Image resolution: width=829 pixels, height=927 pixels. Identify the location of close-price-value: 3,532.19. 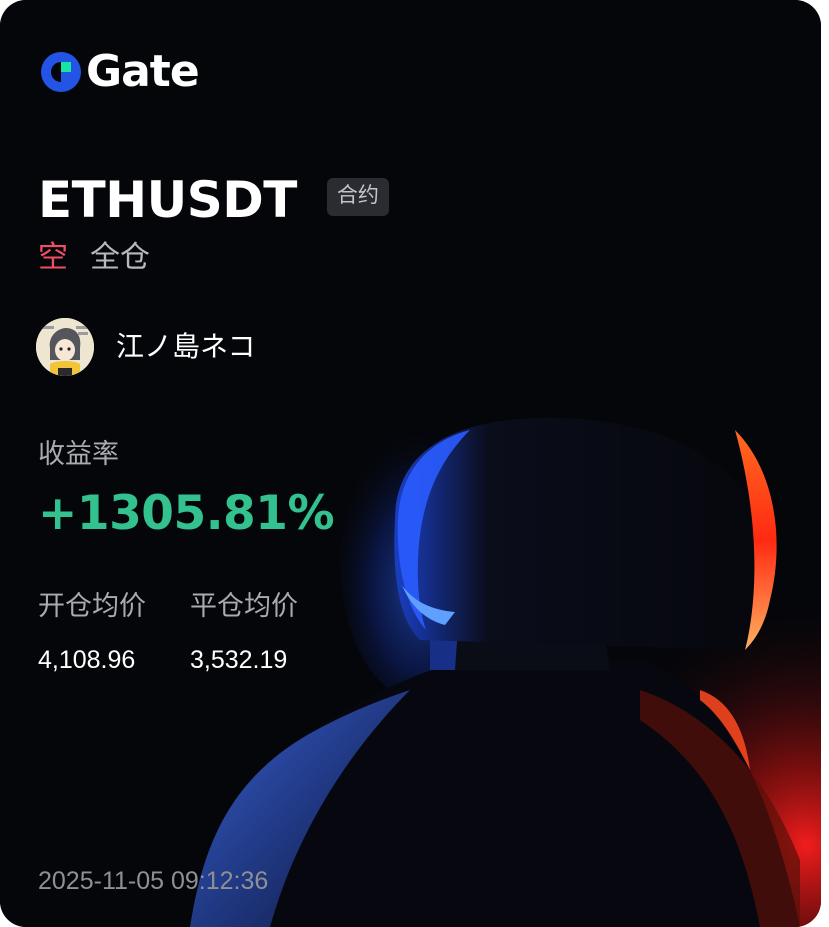
(239, 660).